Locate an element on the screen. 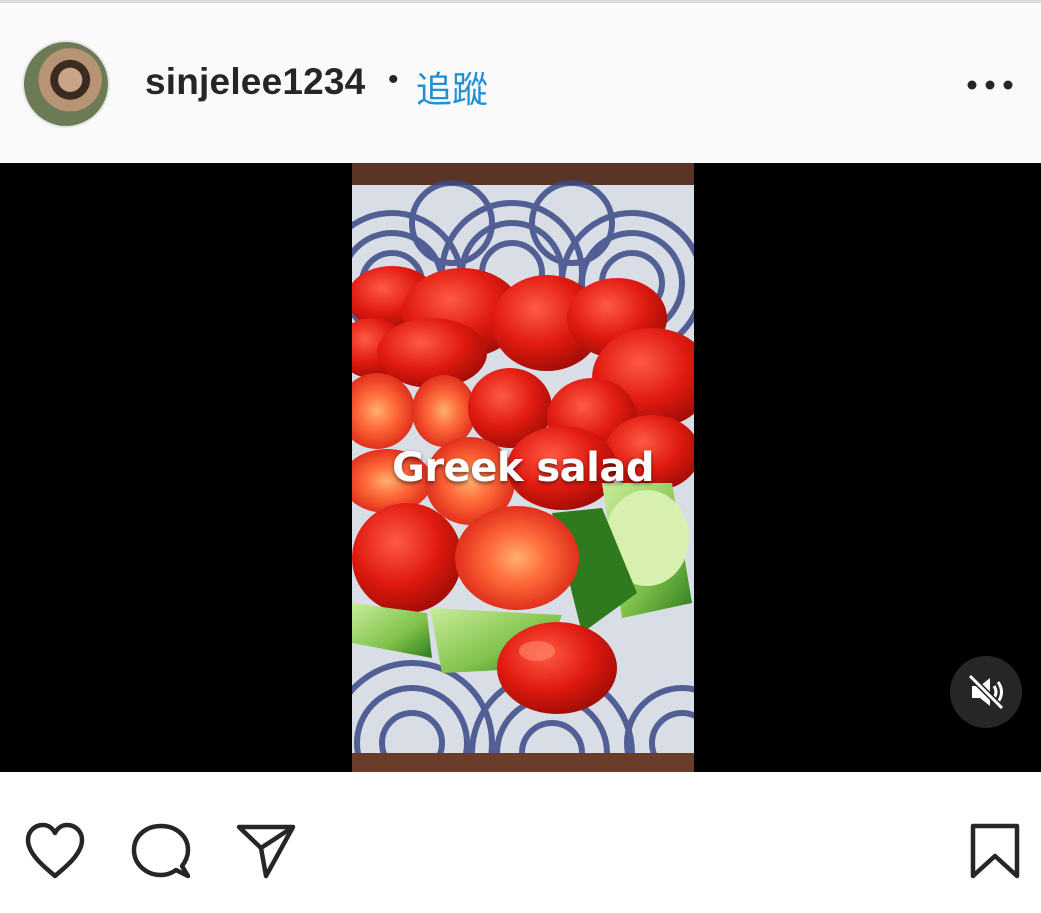 The width and height of the screenshot is (1041, 913). video-caption: Greek salad is located at coordinates (523, 468).